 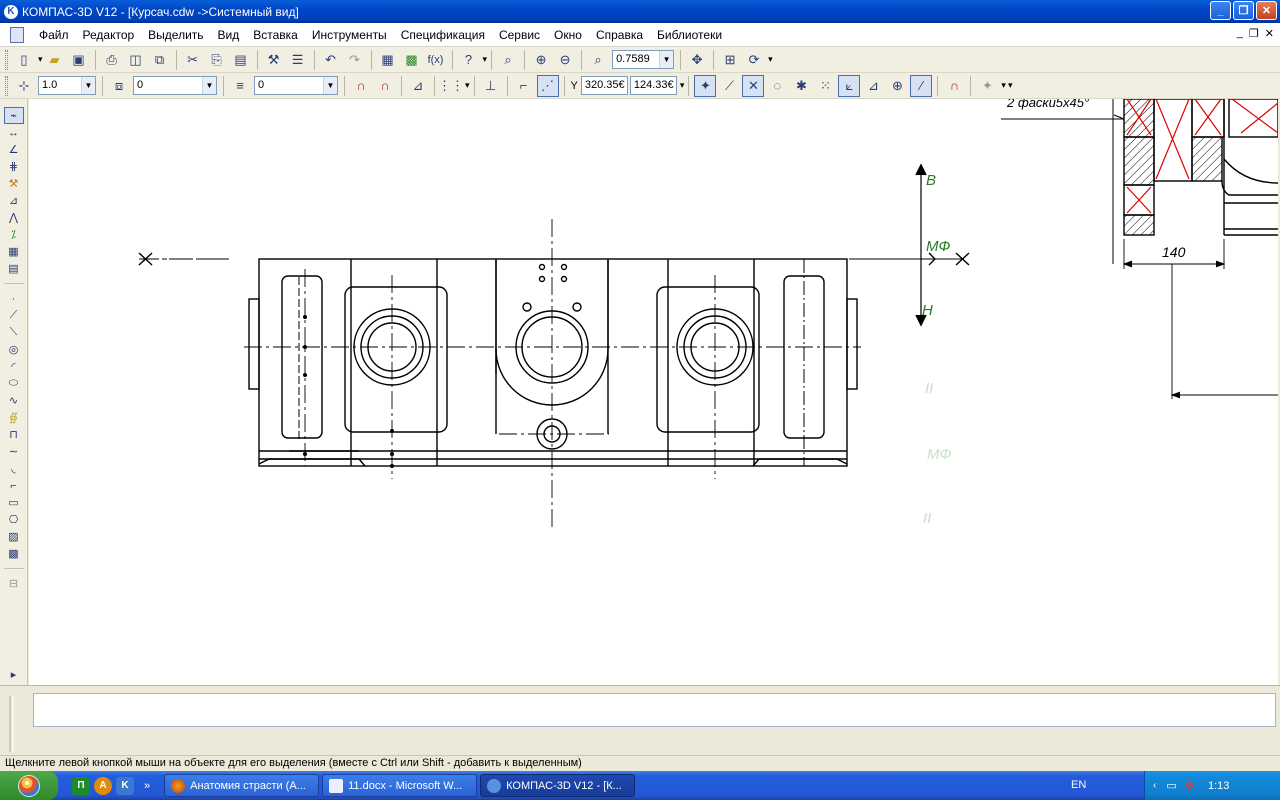 I want to click on menu-libraries: Библиотеки, so click(x=689, y=35).